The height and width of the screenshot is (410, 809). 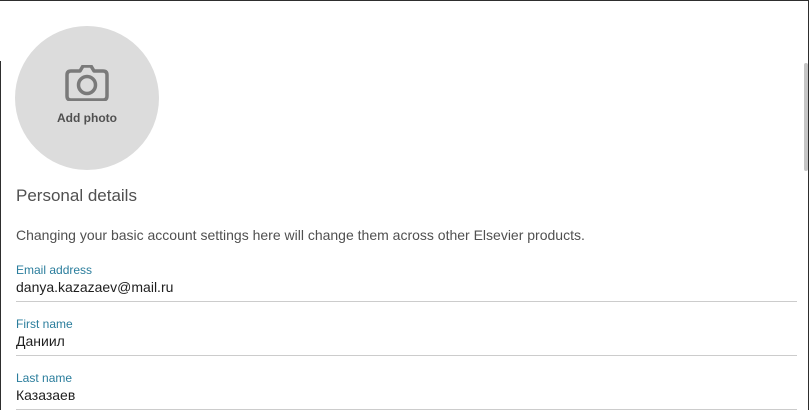 What do you see at coordinates (76, 195) in the screenshot?
I see `section-title: Personal details` at bounding box center [76, 195].